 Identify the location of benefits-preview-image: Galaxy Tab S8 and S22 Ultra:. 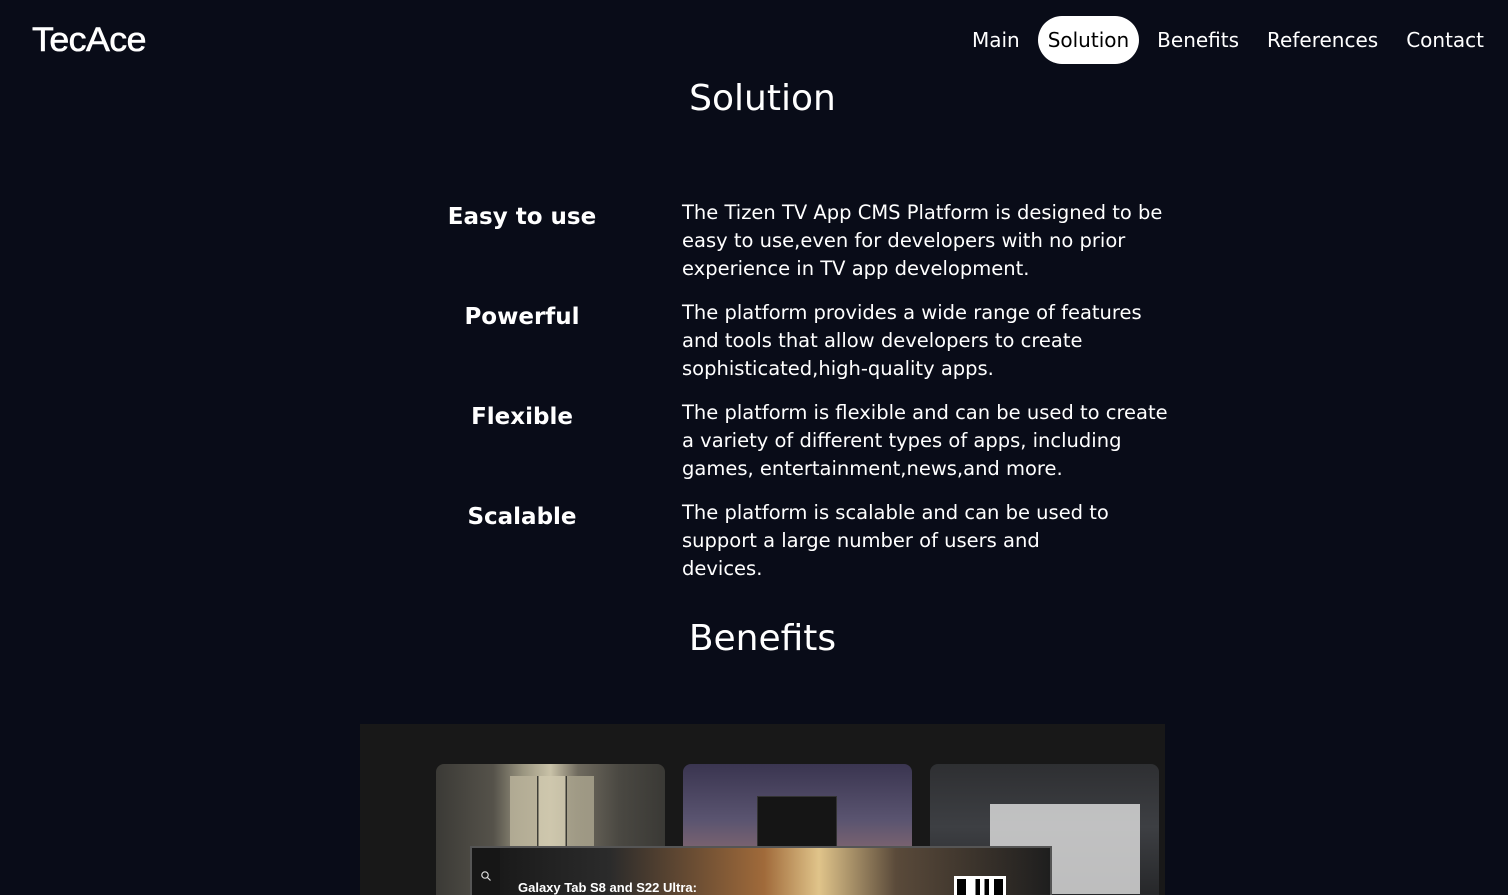
(762, 809).